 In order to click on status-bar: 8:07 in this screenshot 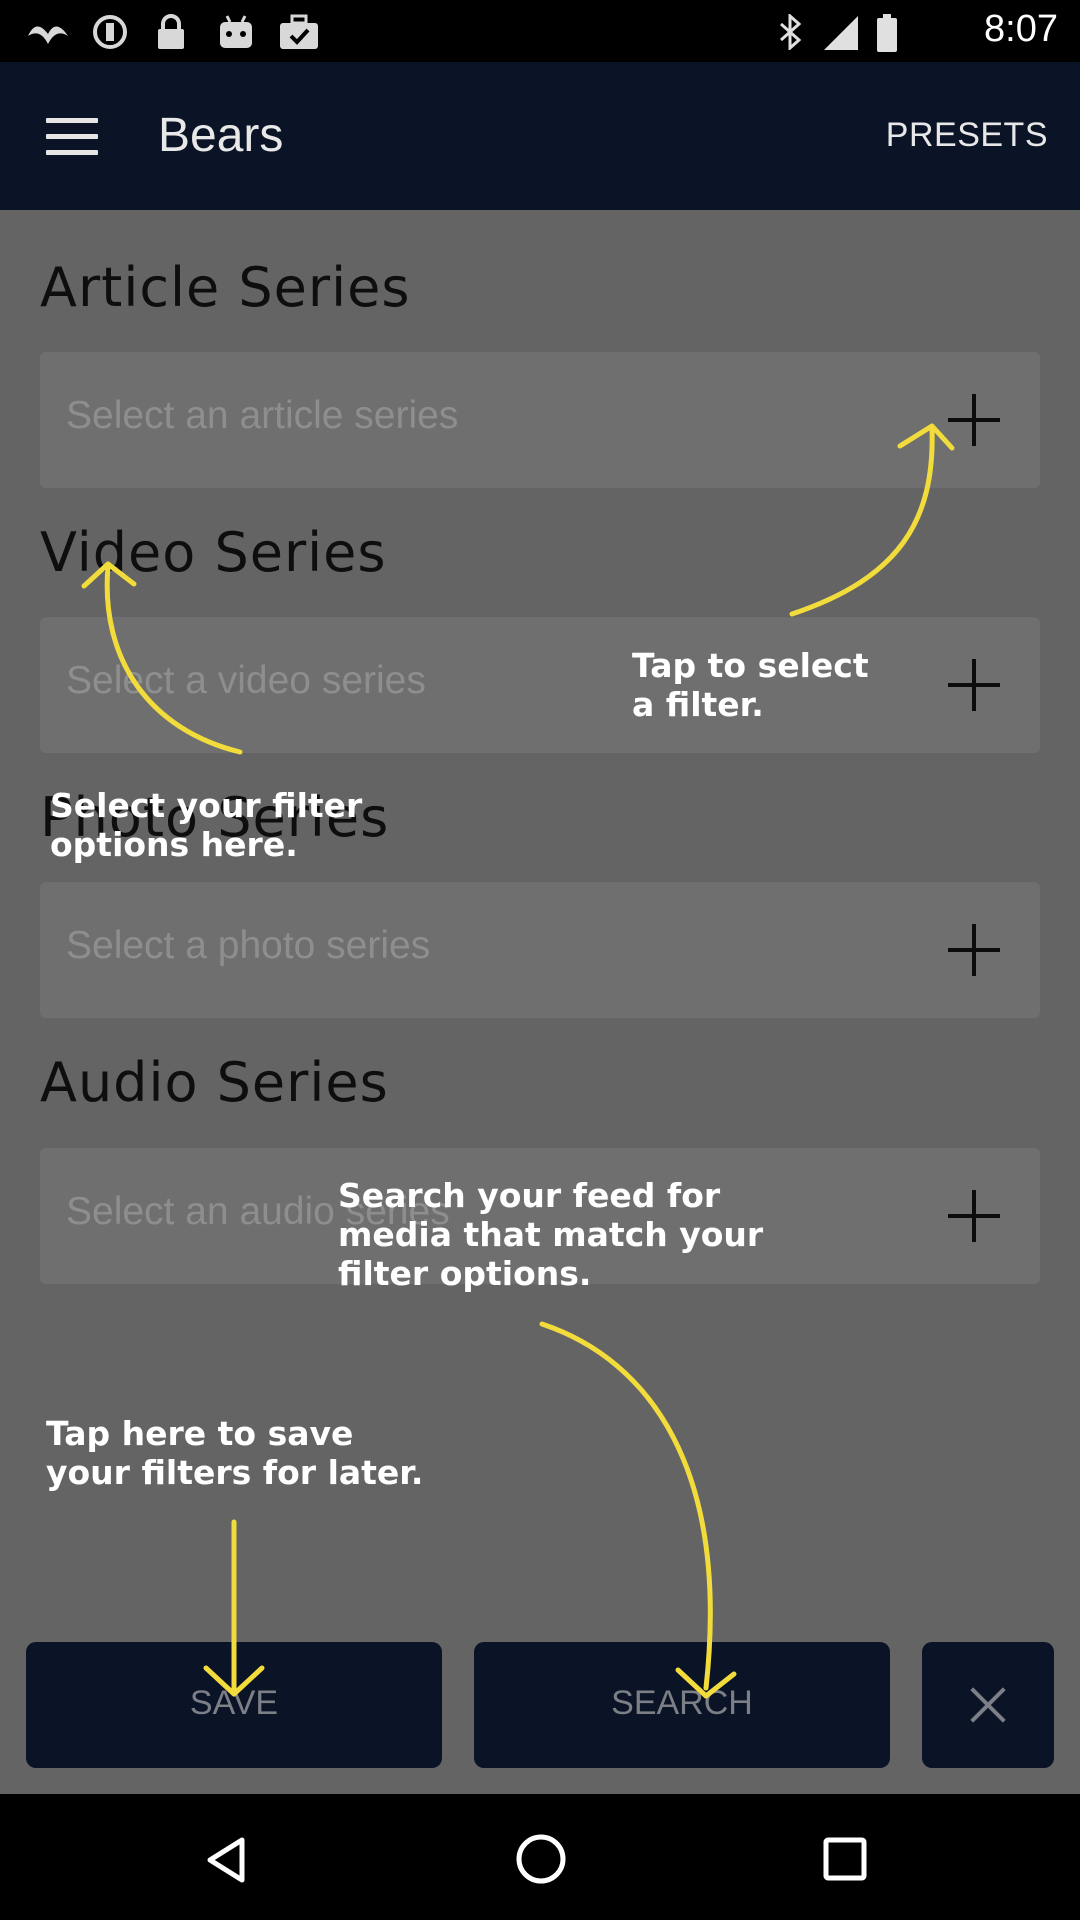, I will do `click(540, 31)`.